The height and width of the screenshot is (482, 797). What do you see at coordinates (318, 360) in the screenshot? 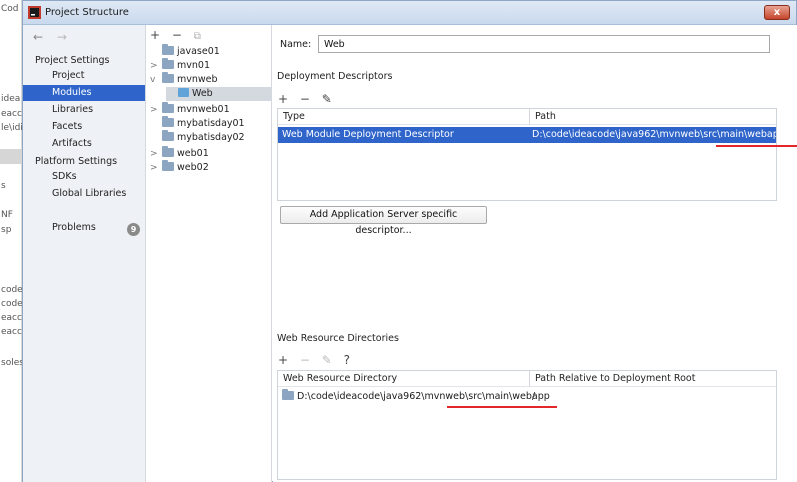
I see `web-resource-toolbar: + − ✎ ?` at bounding box center [318, 360].